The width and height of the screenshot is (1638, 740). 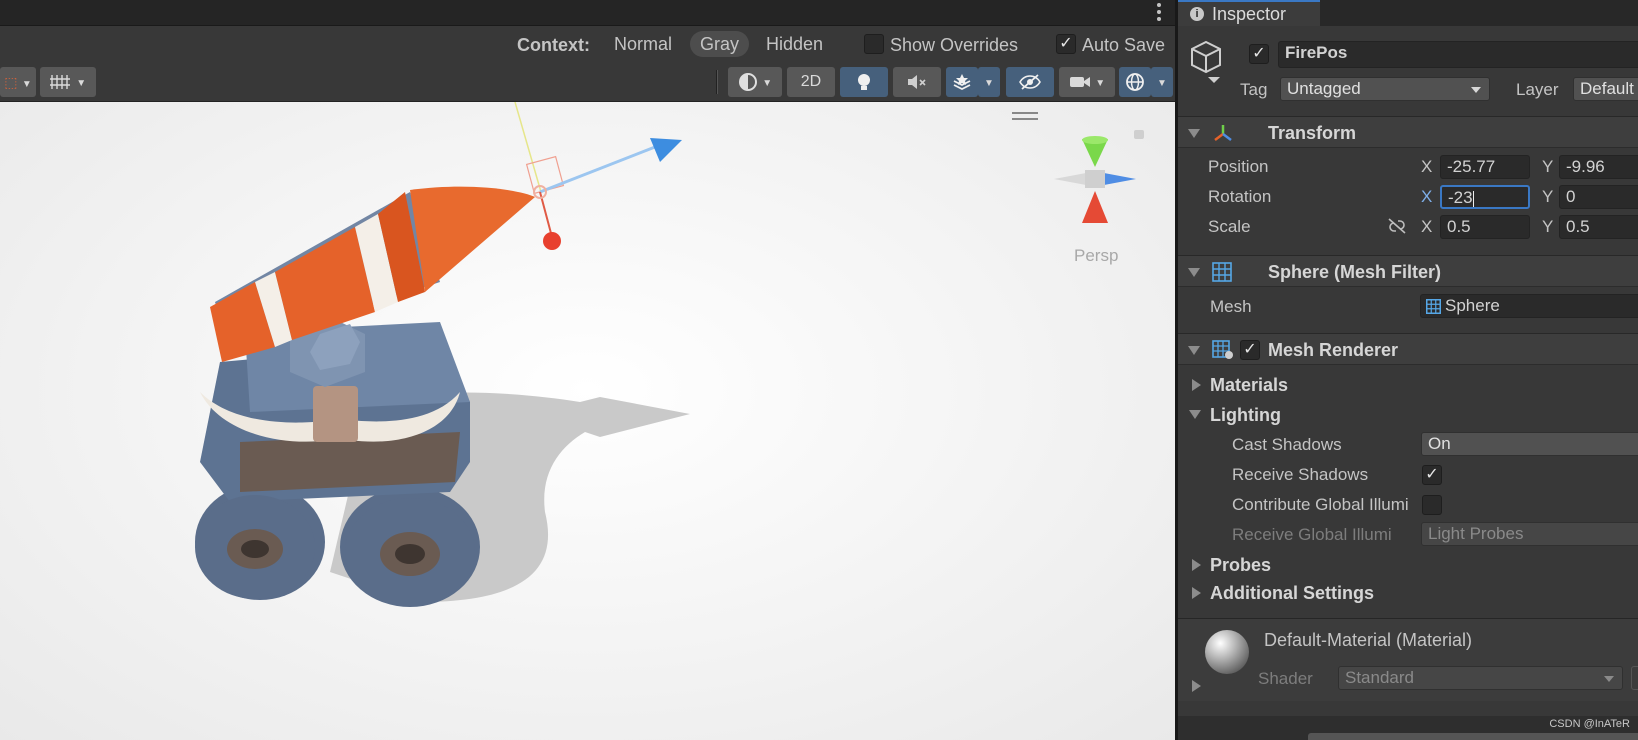 I want to click on tab-inspector: i Inspector, so click(x=1249, y=13).